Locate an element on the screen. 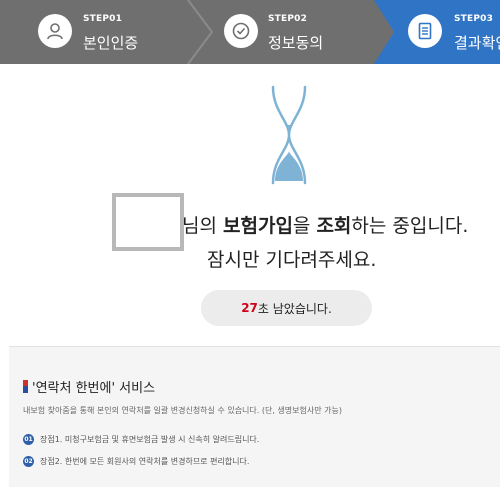  person-icon is located at coordinates (55, 31).